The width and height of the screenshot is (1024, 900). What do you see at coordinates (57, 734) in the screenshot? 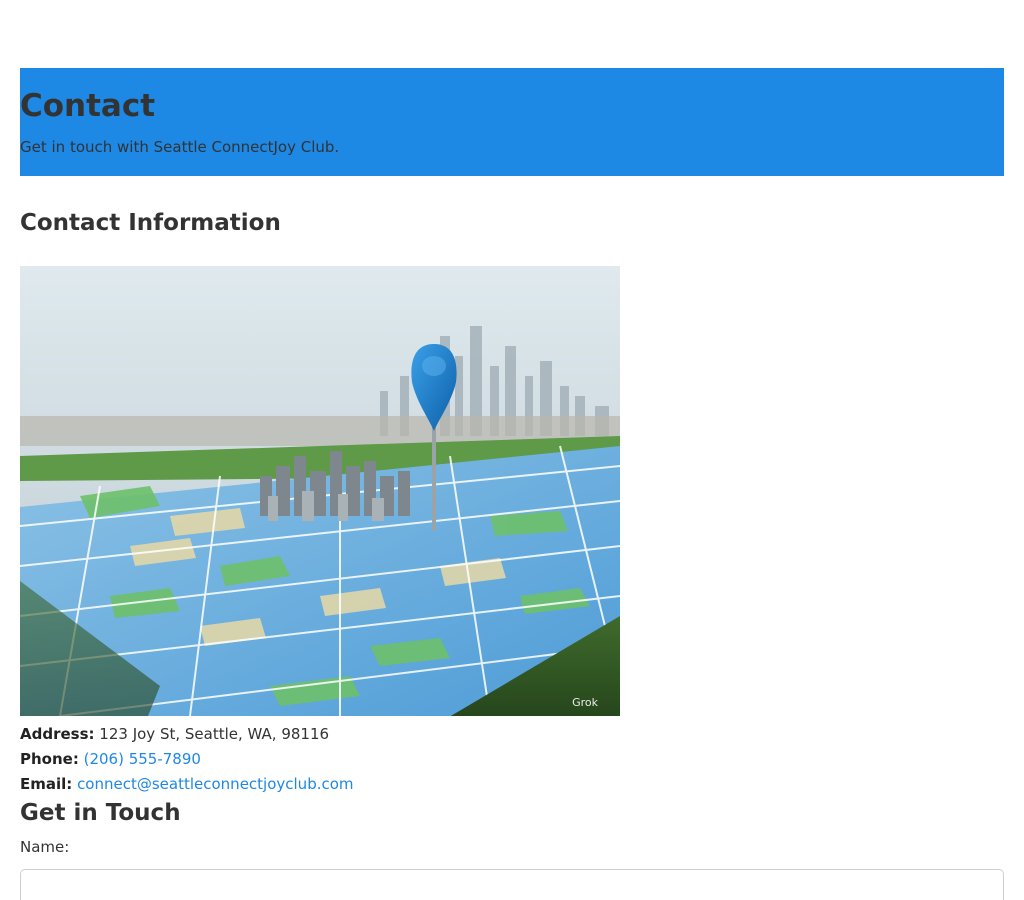
I see `address-label: Address:` at bounding box center [57, 734].